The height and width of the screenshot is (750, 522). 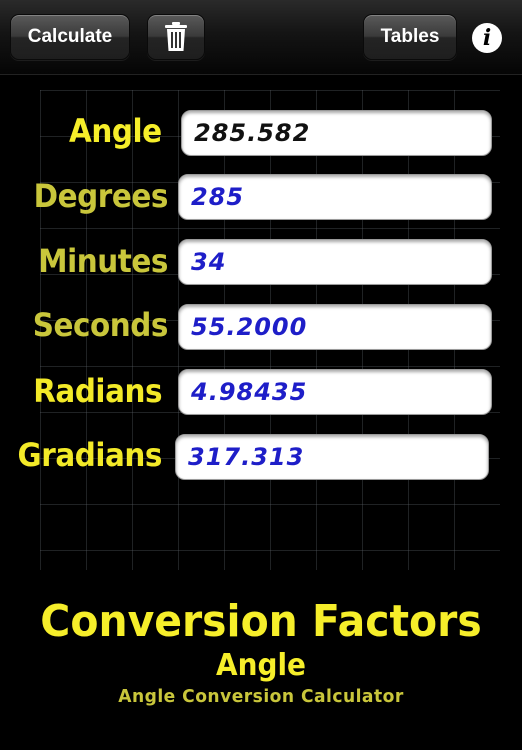 What do you see at coordinates (100, 325) in the screenshot?
I see `seconds-label: Seconds` at bounding box center [100, 325].